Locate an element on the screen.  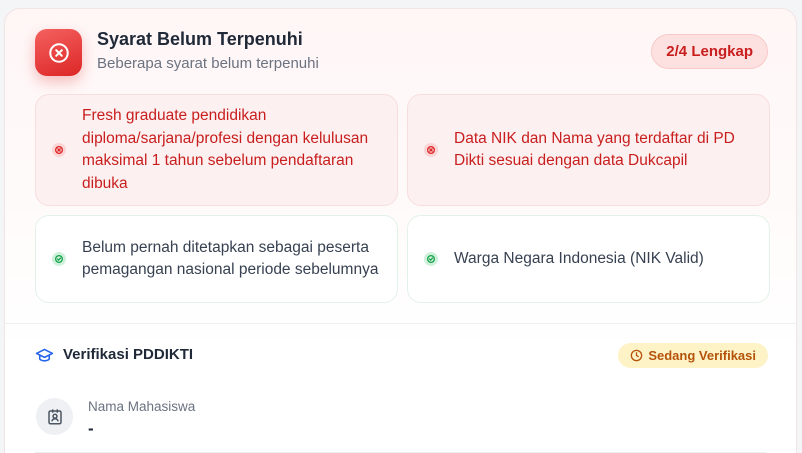
section-divider is located at coordinates (400, 323).